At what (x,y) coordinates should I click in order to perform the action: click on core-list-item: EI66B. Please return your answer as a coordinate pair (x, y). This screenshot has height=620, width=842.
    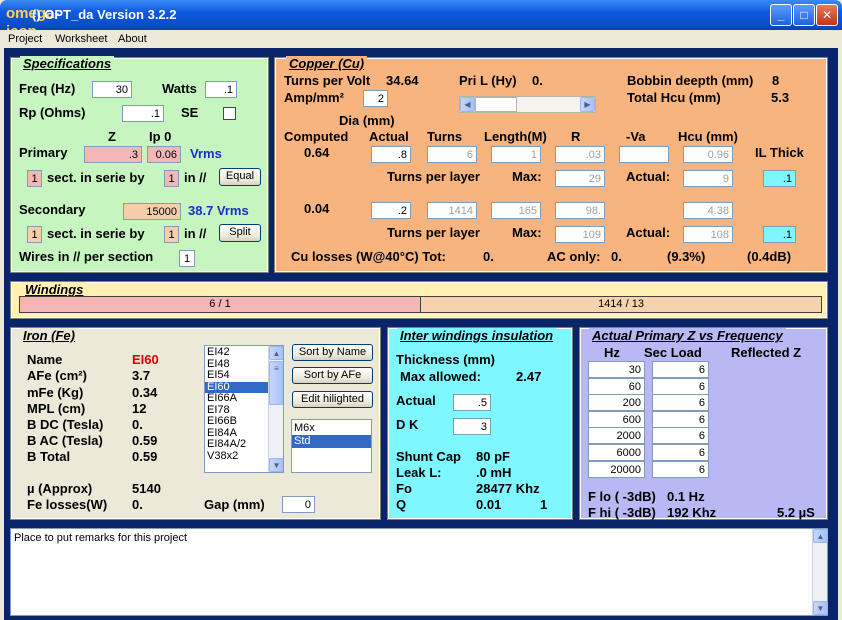
    Looking at the image, I should click on (236, 421).